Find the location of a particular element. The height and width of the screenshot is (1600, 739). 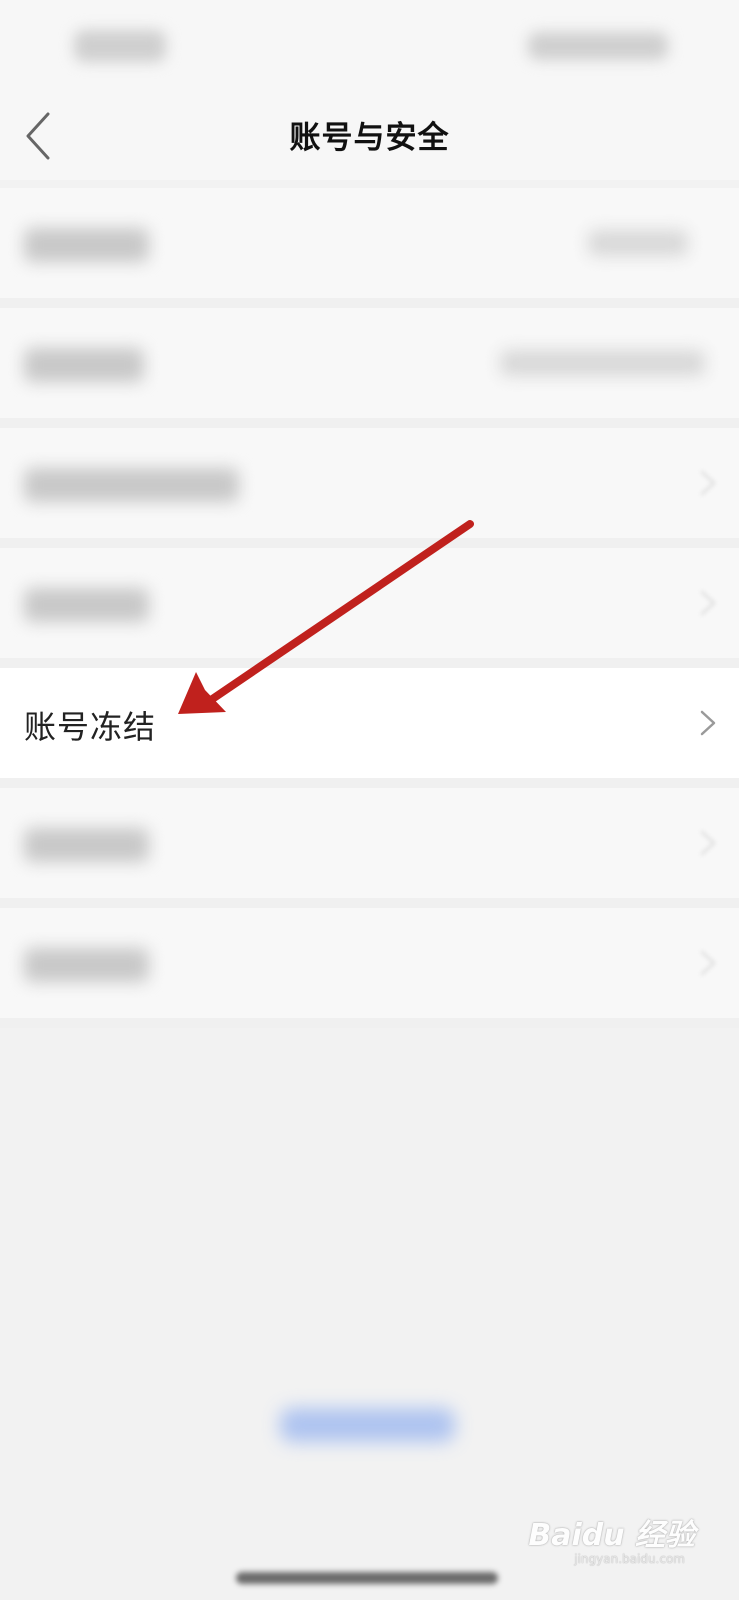

status-bar is located at coordinates (369, 45).